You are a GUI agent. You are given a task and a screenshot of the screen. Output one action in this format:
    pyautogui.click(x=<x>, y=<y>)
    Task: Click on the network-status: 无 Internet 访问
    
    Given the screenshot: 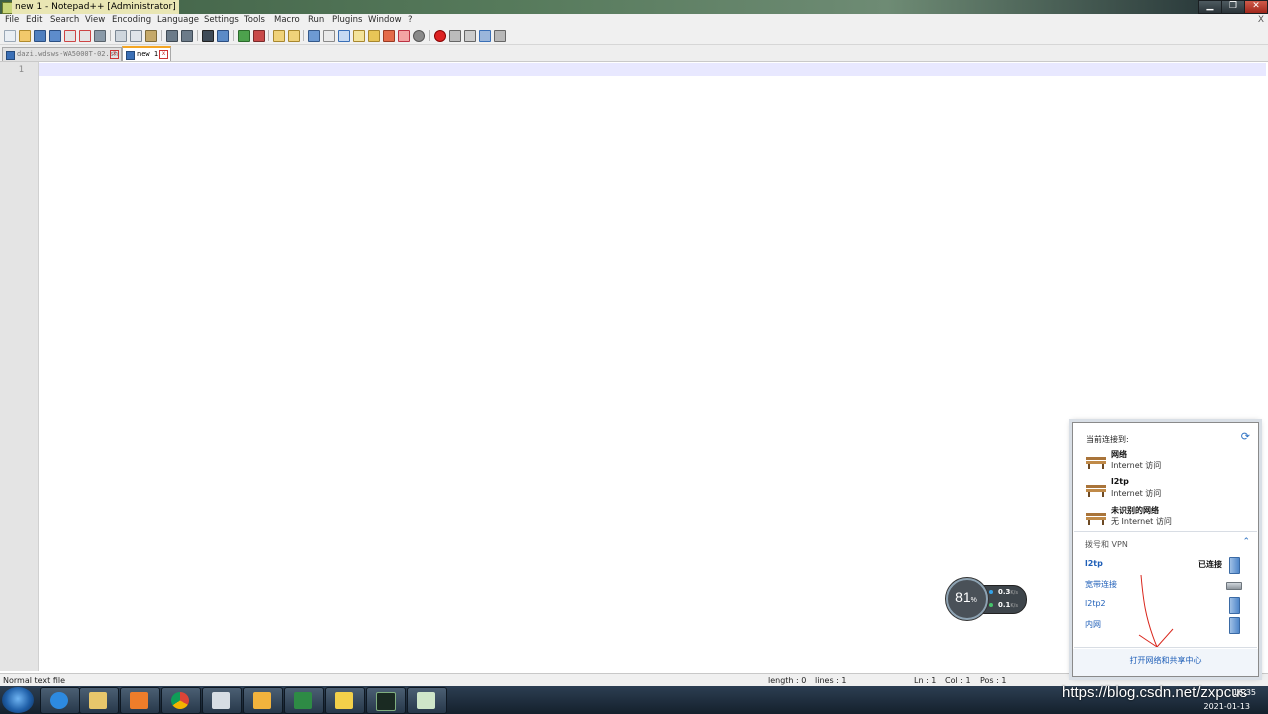 What is the action you would take?
    pyautogui.click(x=1141, y=521)
    